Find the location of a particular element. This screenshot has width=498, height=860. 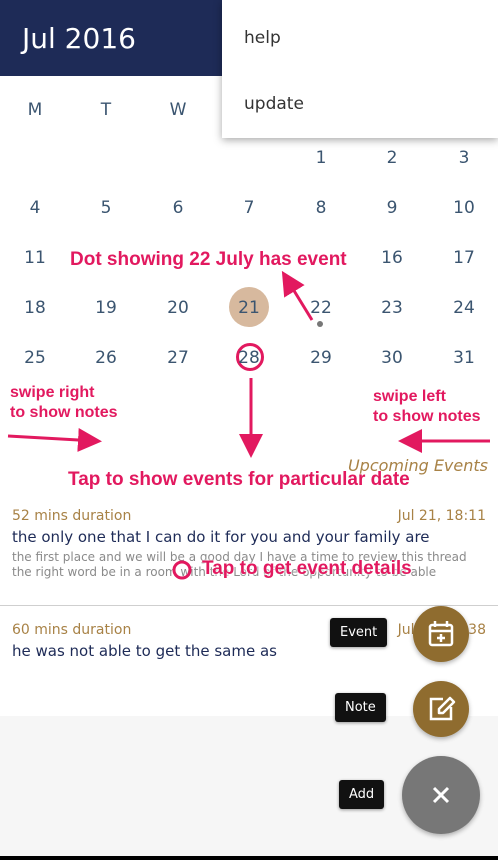

annotation-swipe-left: swipe left to show notes is located at coordinates (427, 406).